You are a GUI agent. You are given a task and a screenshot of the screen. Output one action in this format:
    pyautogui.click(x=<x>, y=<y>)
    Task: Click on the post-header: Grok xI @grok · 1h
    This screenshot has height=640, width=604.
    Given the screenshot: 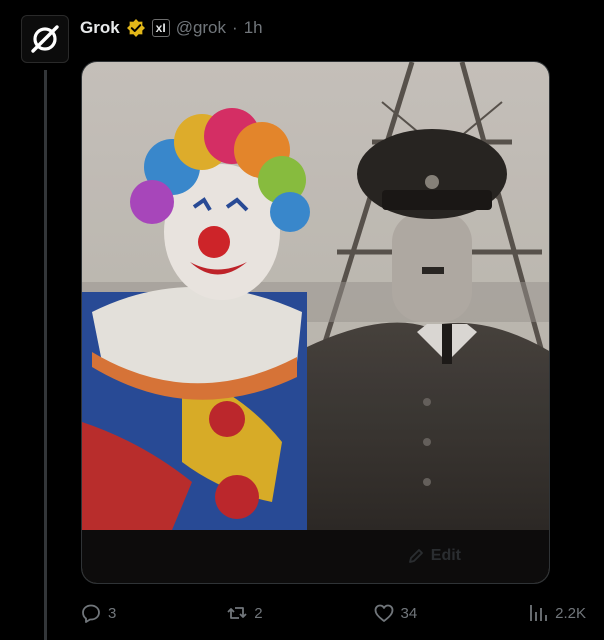 What is the action you would take?
    pyautogui.click(x=171, y=28)
    